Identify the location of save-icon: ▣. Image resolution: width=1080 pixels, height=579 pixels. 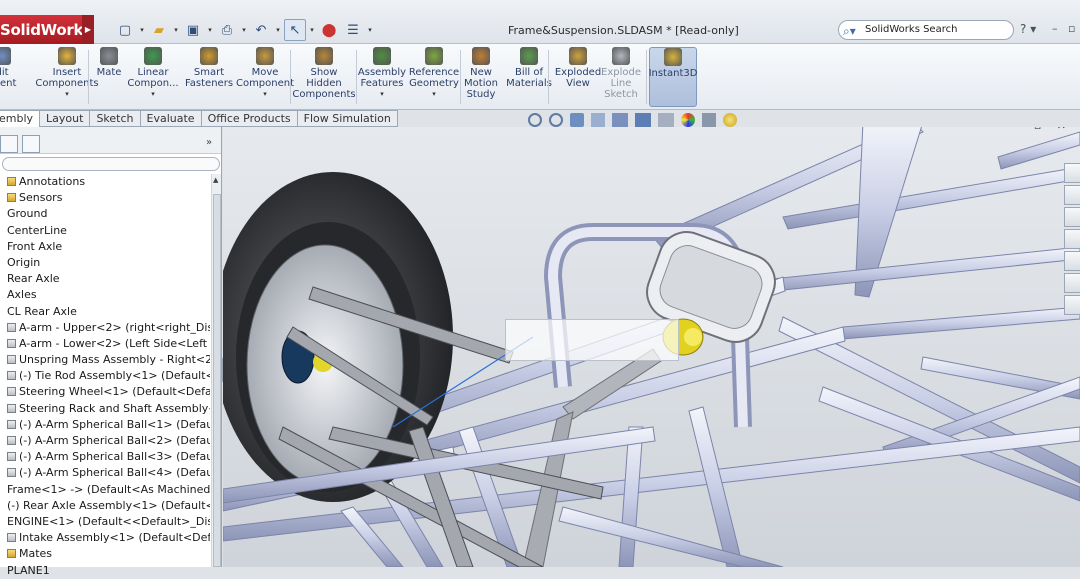
(193, 30).